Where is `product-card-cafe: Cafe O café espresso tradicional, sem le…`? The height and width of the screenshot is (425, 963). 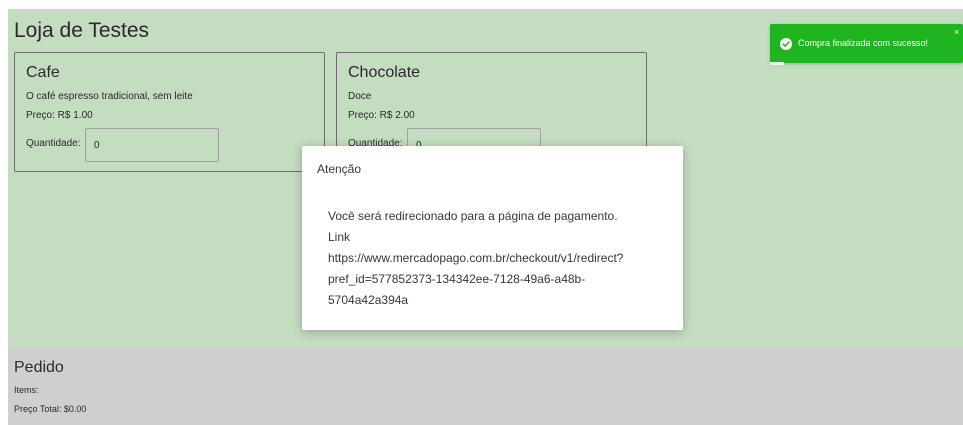
product-card-cafe: Cafe O café espresso tradicional, sem le… is located at coordinates (169, 112).